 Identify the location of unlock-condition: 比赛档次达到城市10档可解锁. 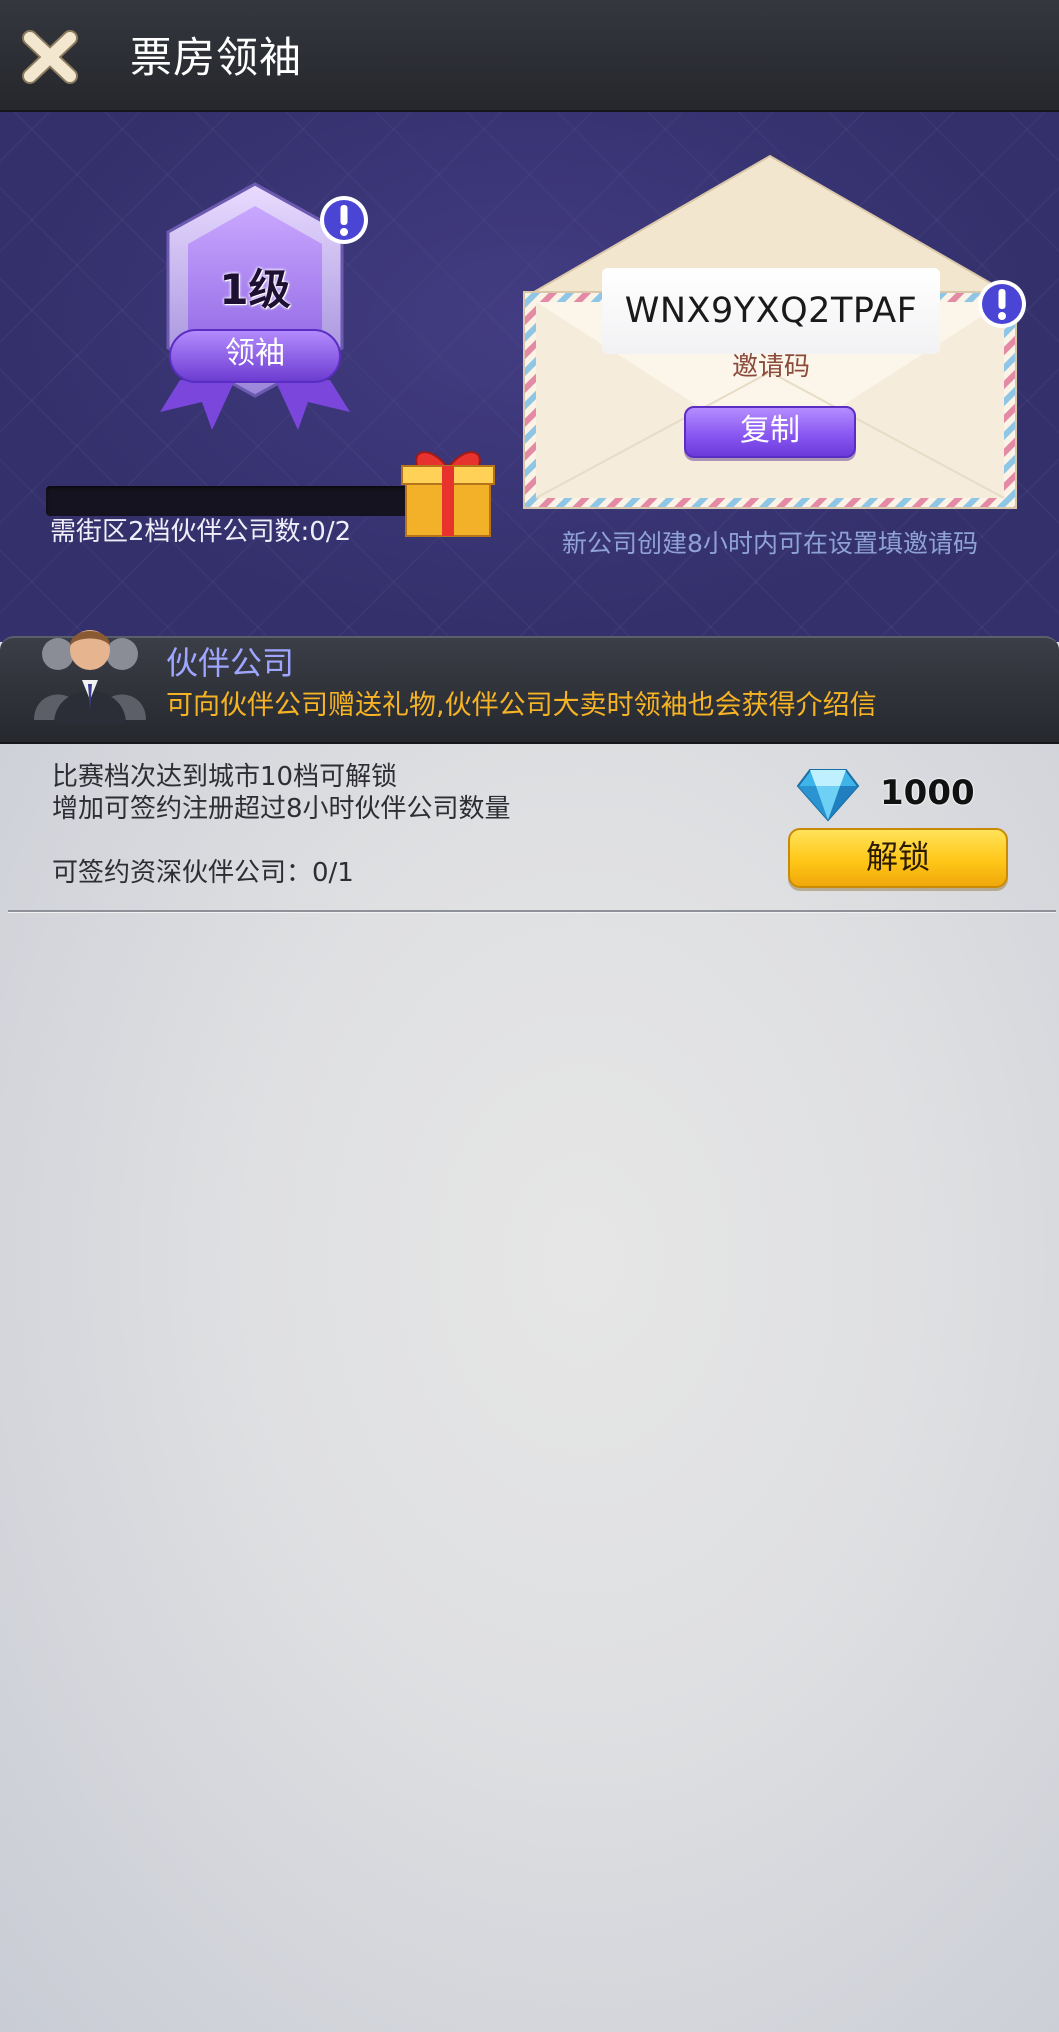
(225, 777).